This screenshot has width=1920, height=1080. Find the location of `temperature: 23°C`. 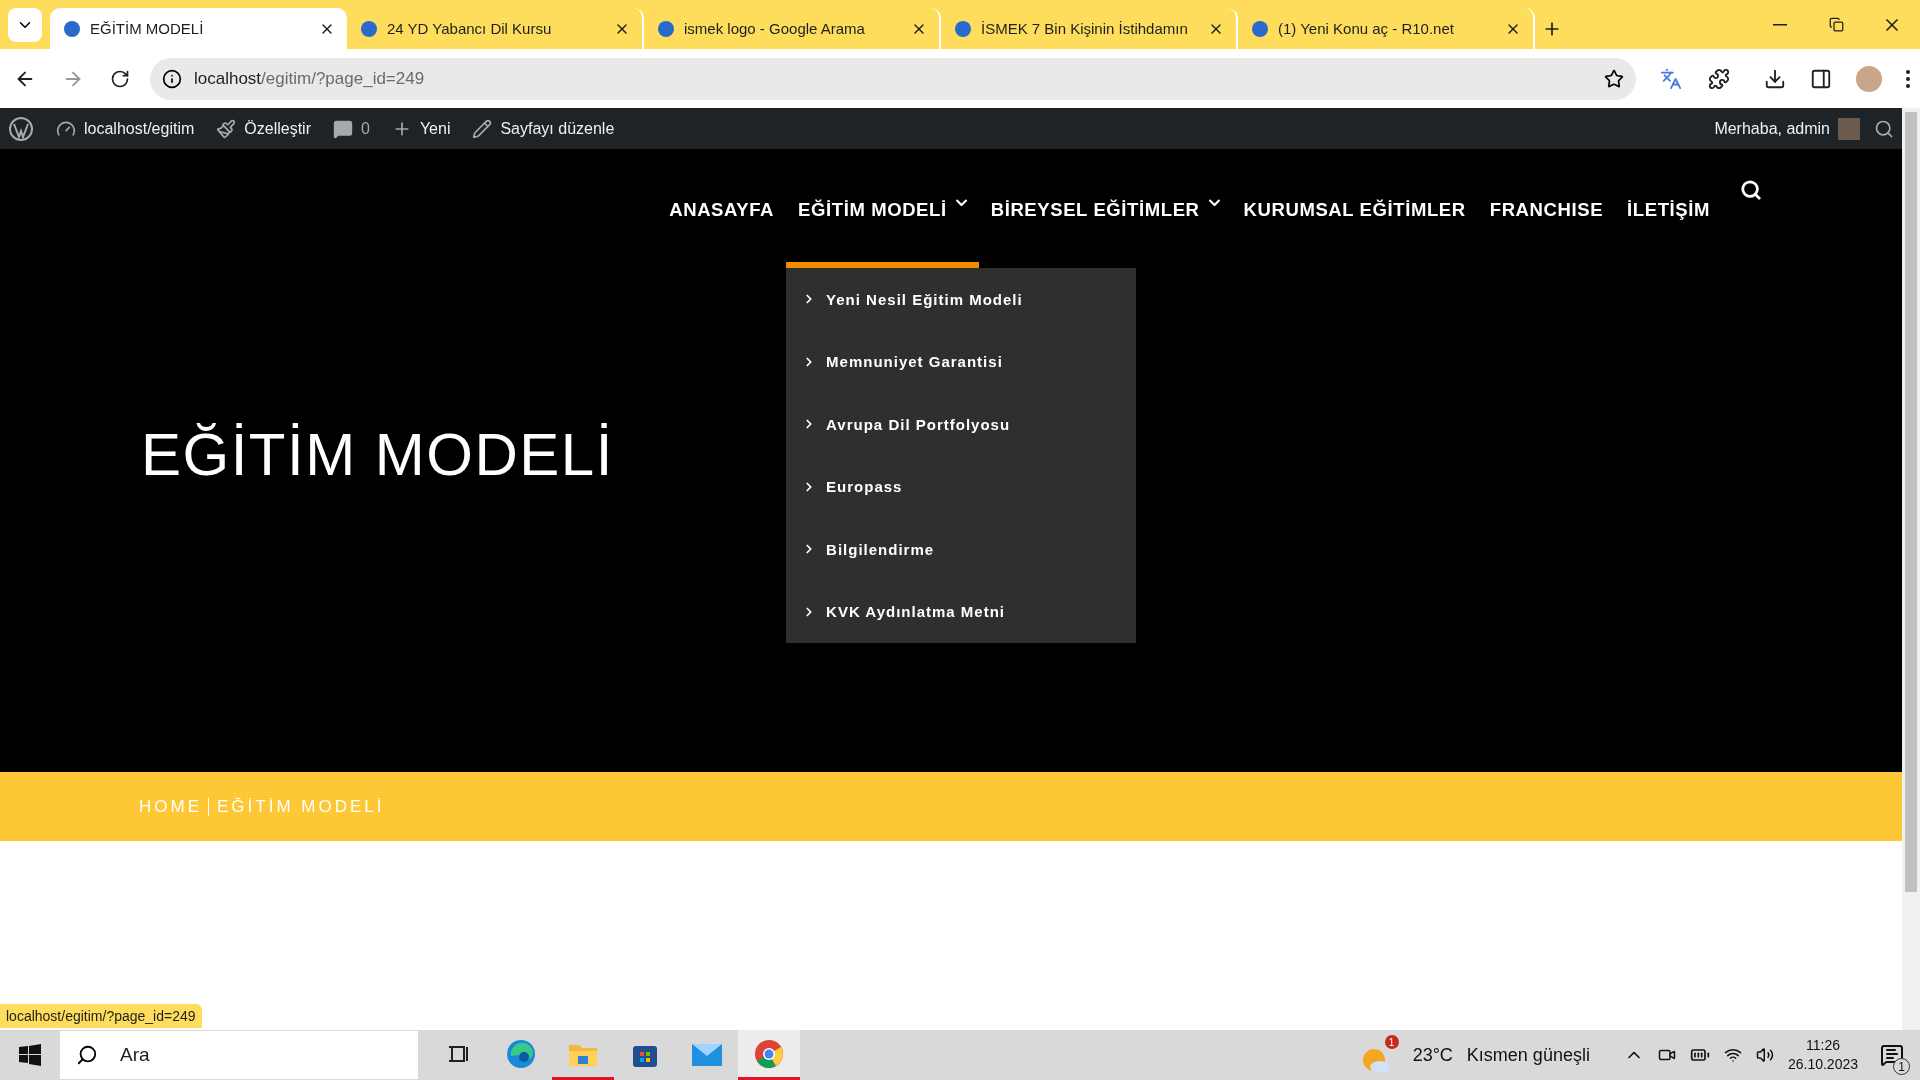

temperature: 23°C is located at coordinates (1432, 1055).